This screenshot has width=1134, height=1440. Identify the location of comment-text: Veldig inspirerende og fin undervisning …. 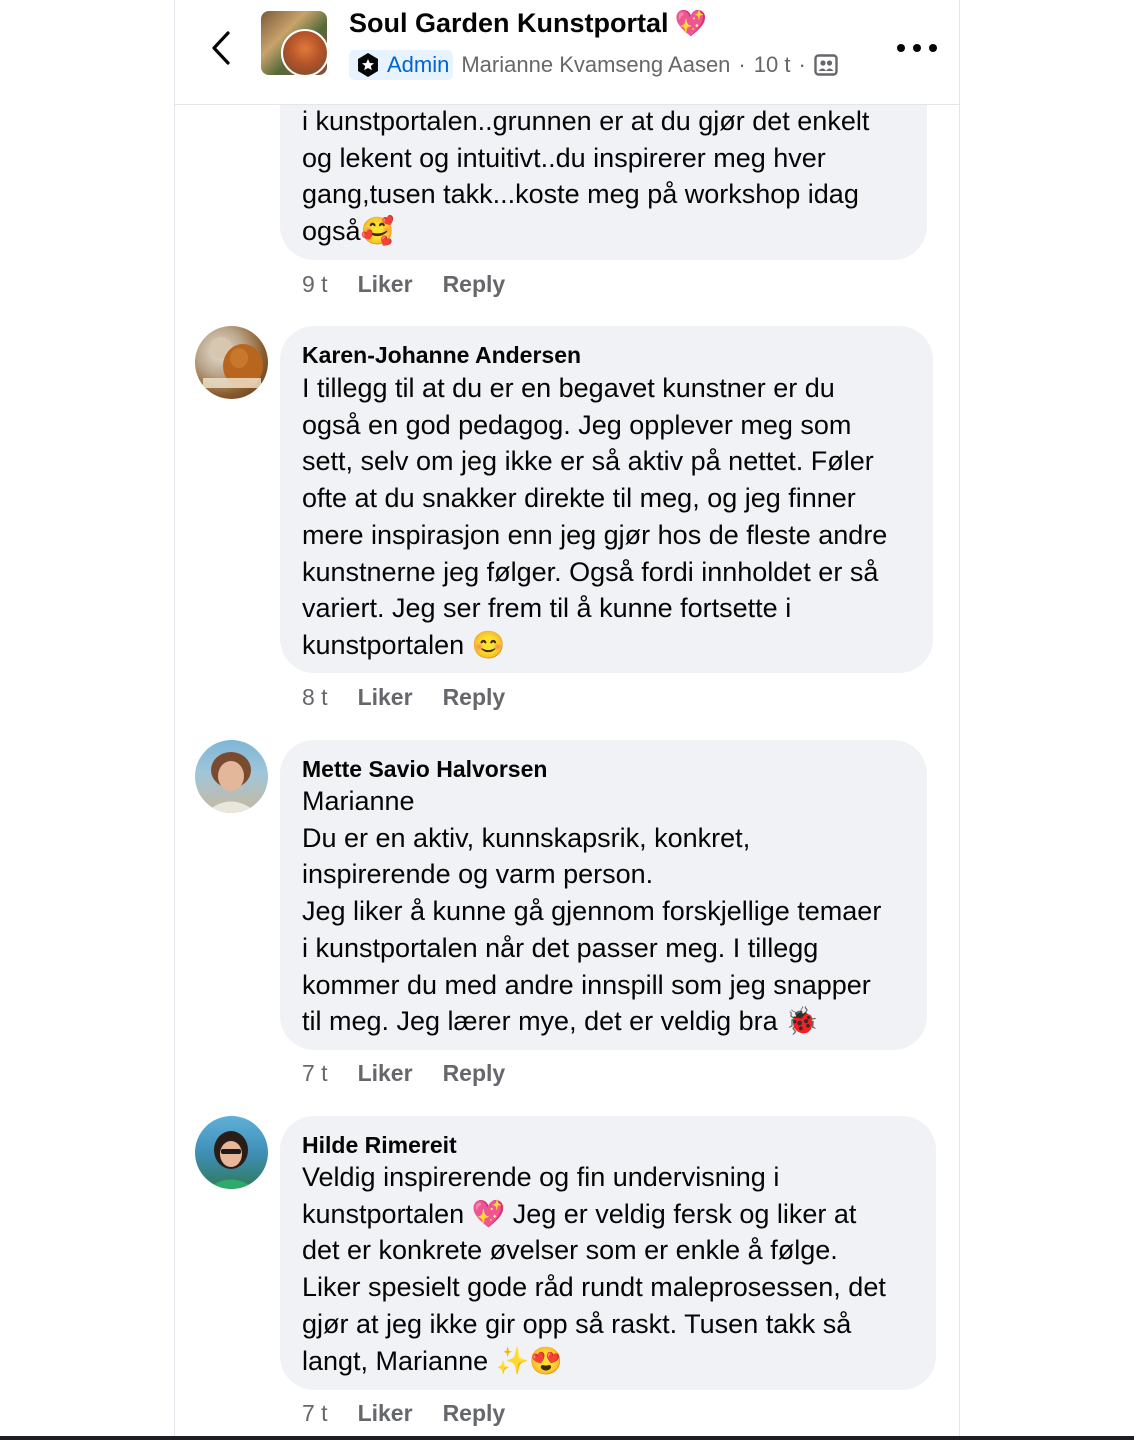
(610, 1269).